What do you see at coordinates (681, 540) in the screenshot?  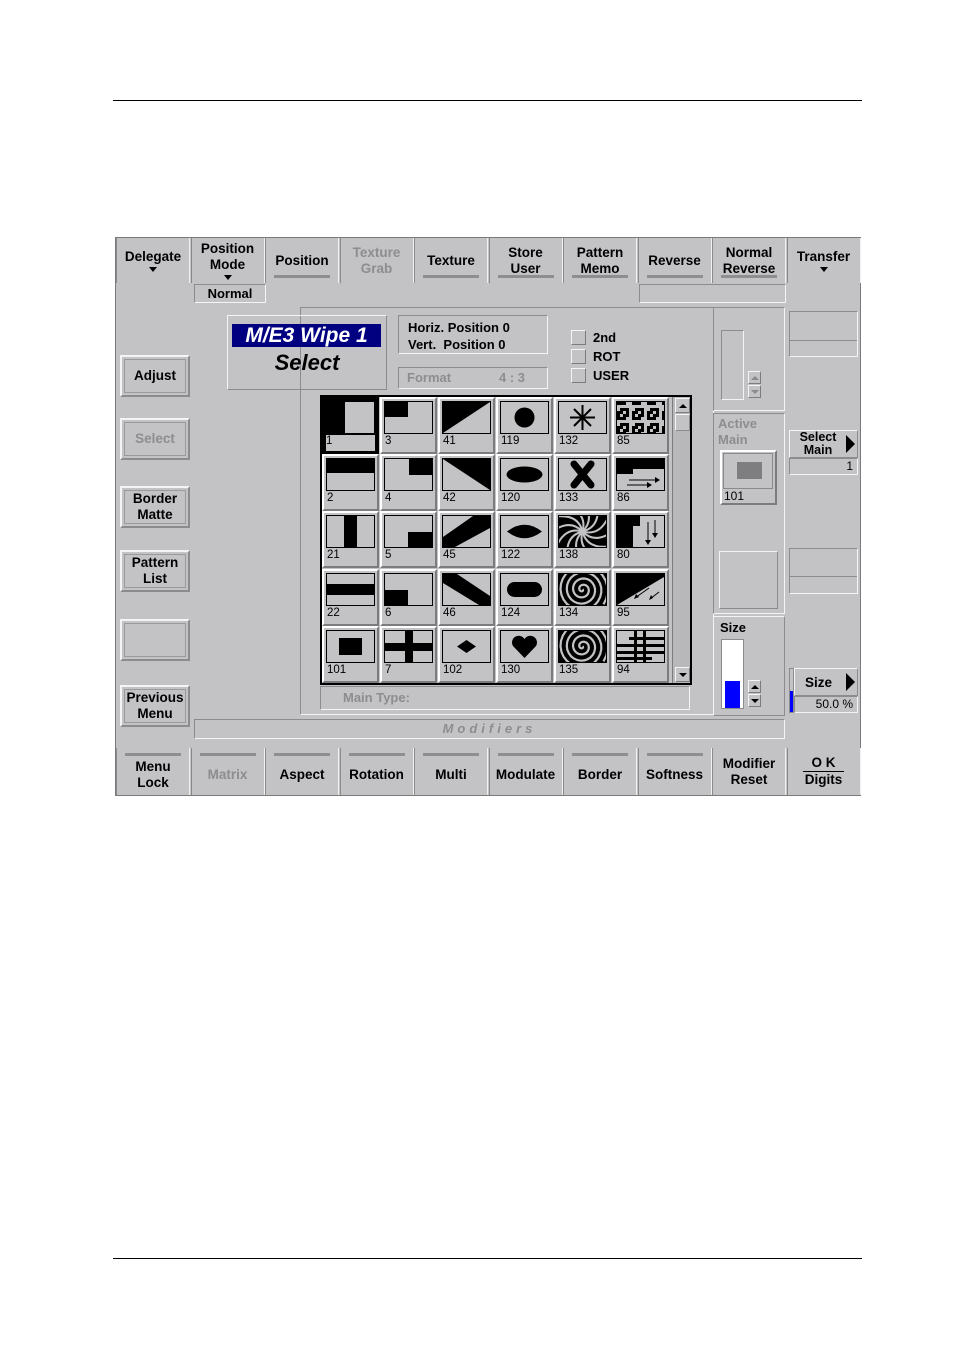 I see `pattern-grid-scrollbar` at bounding box center [681, 540].